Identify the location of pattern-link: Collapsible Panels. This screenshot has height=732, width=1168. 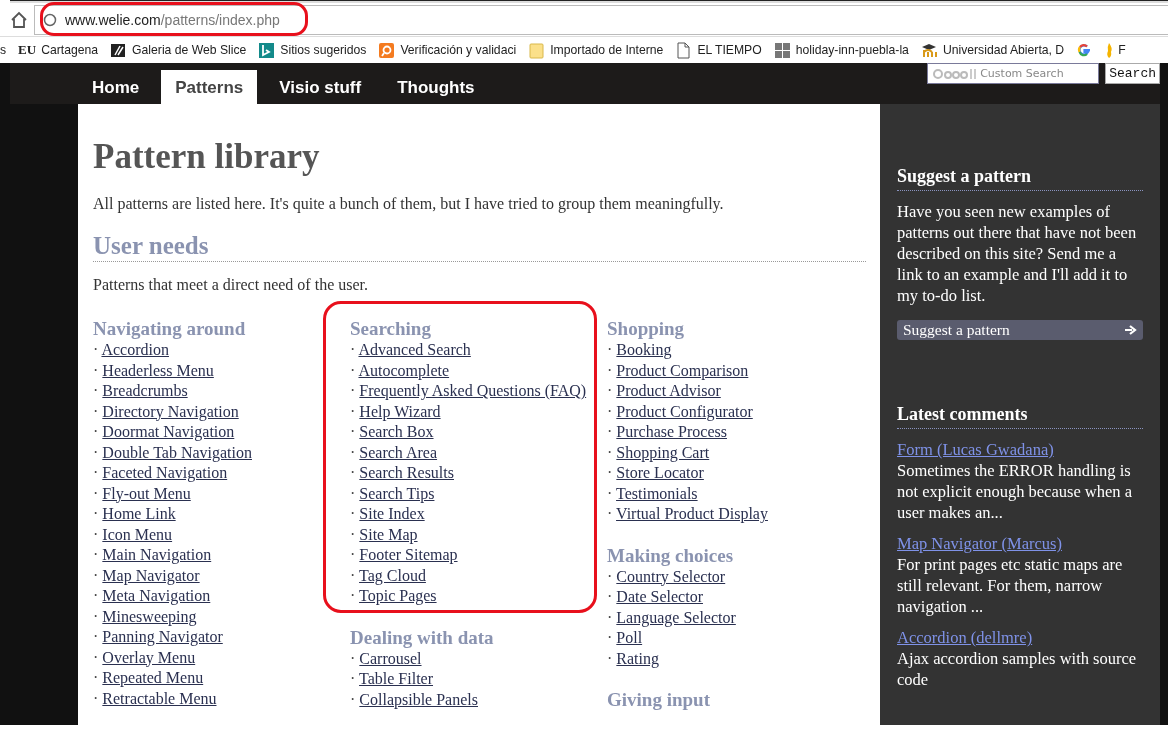
(418, 699).